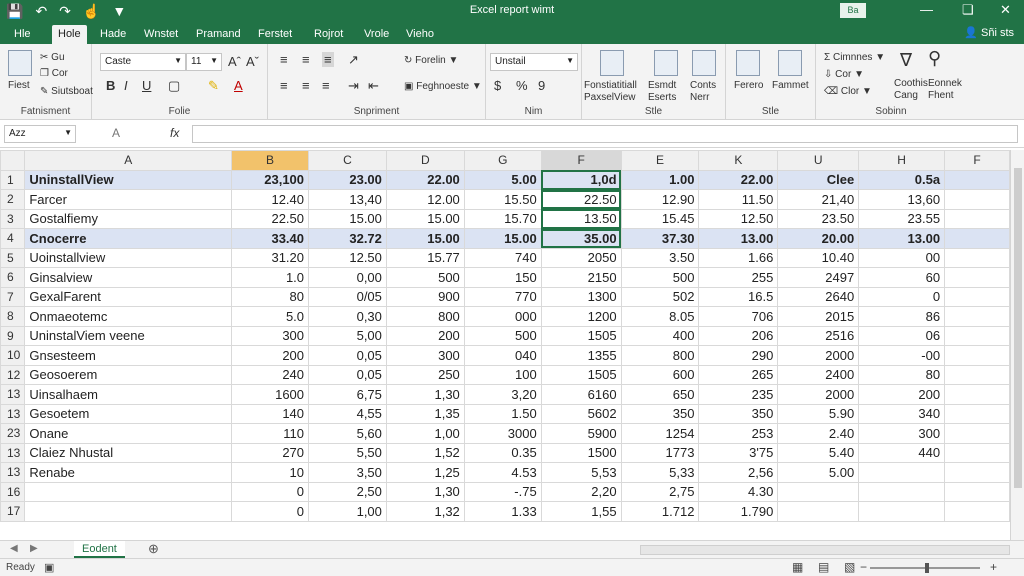 The image size is (1024, 576). What do you see at coordinates (934, 58) in the screenshot?
I see `find-select-icon: ⚲` at bounding box center [934, 58].